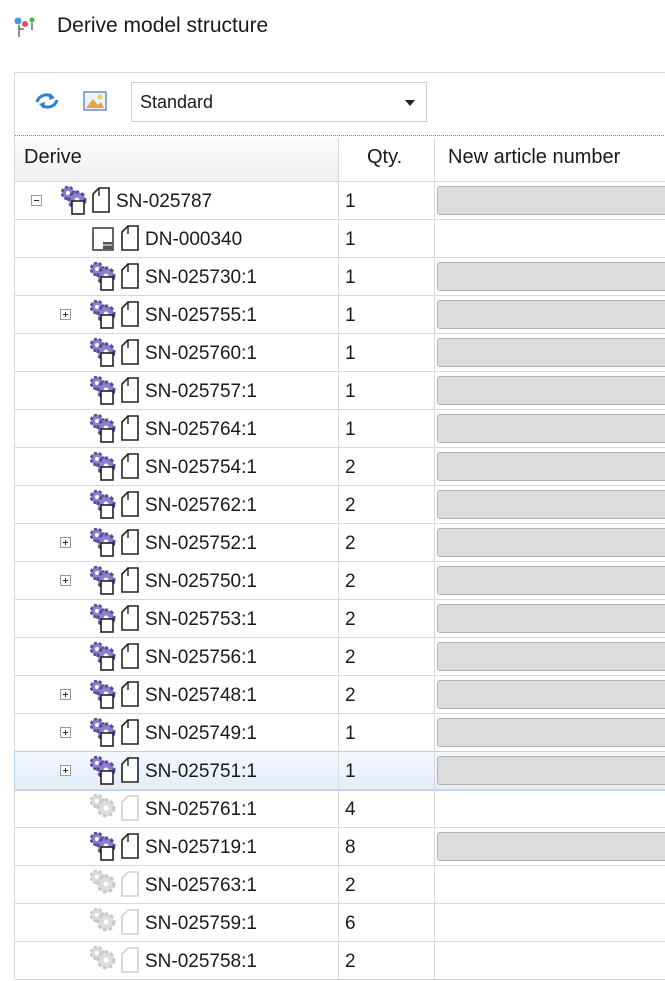 Image resolution: width=665 pixels, height=981 pixels. I want to click on table-row: SN-025760:1 1, so click(340, 353).